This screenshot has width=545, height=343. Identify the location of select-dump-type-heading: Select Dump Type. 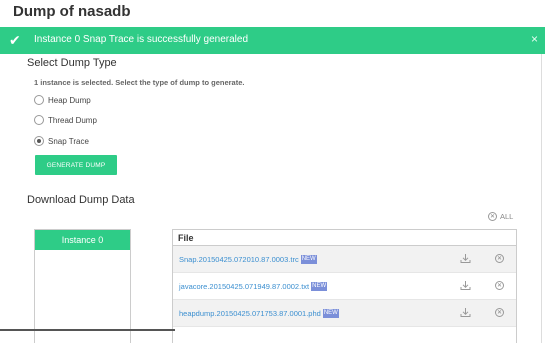
(72, 63).